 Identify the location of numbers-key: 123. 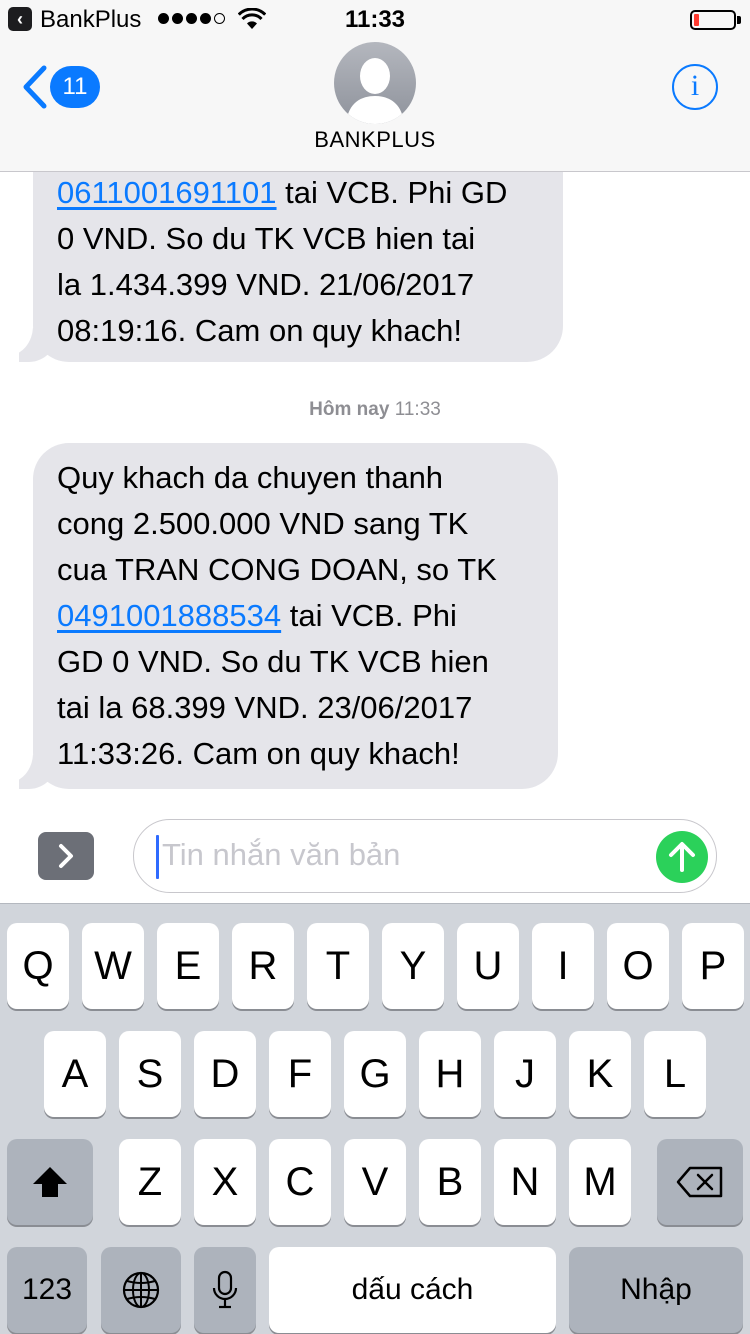
(47, 1290).